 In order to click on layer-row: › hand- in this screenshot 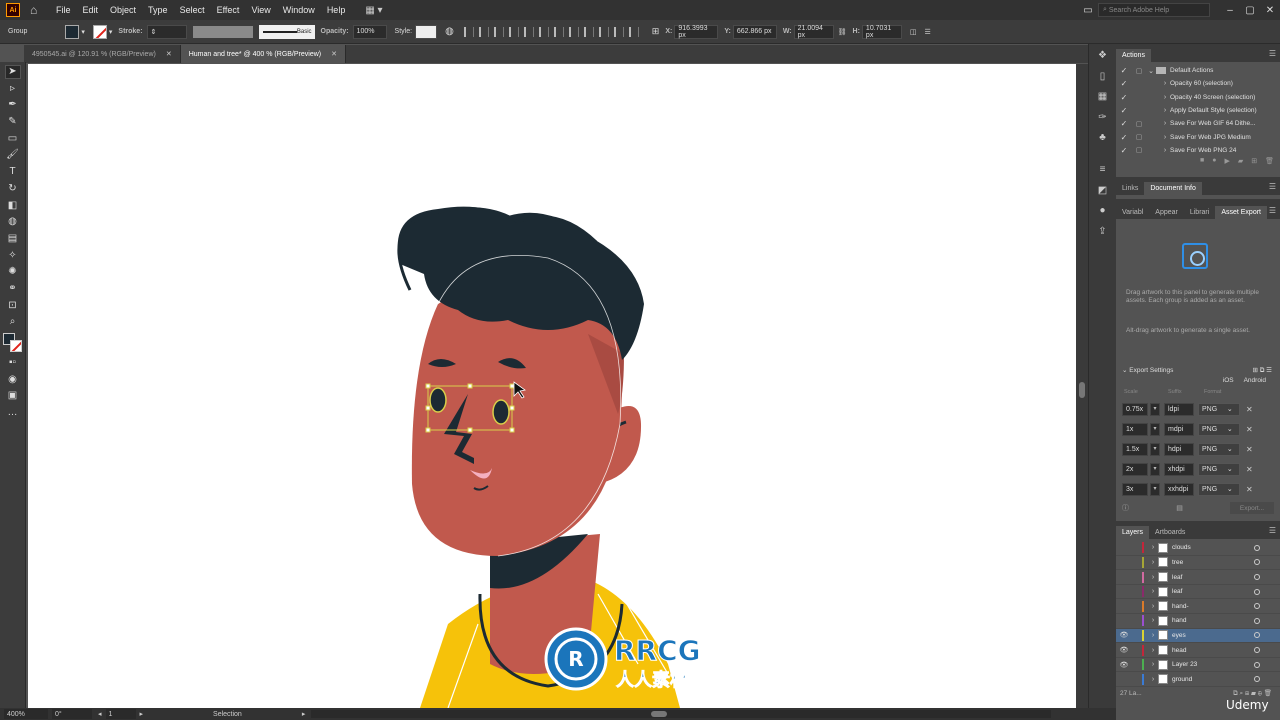, I will do `click(1198, 607)`.